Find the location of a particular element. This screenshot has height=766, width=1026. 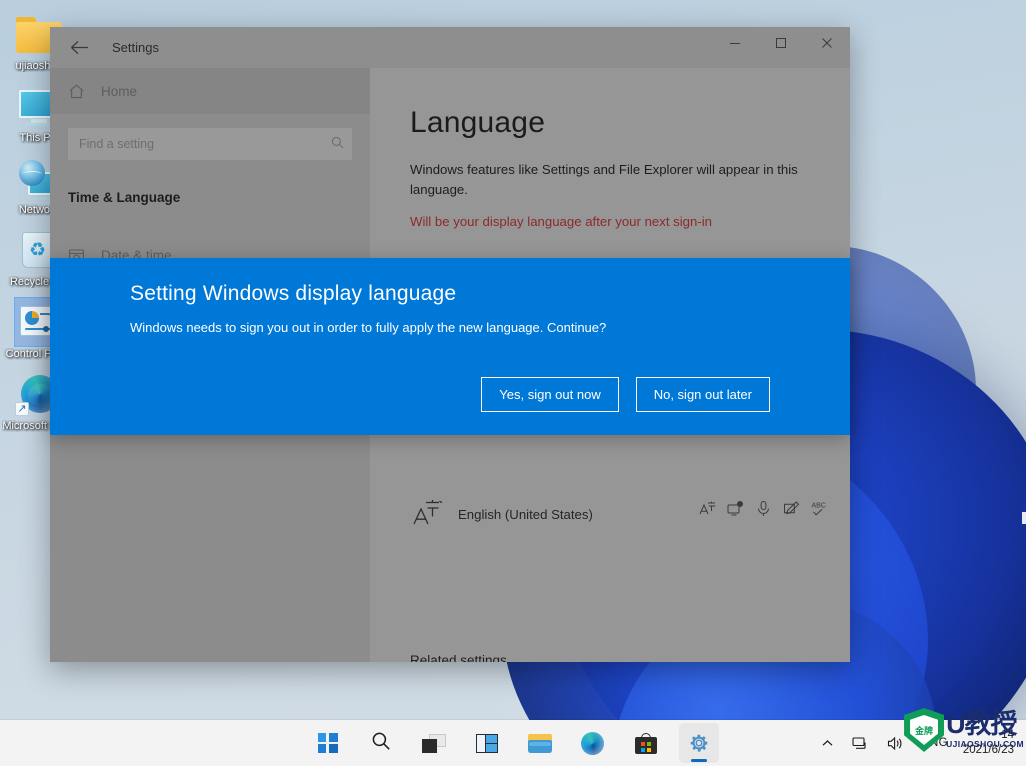

language-capability-icons: ABC is located at coordinates (763, 508).